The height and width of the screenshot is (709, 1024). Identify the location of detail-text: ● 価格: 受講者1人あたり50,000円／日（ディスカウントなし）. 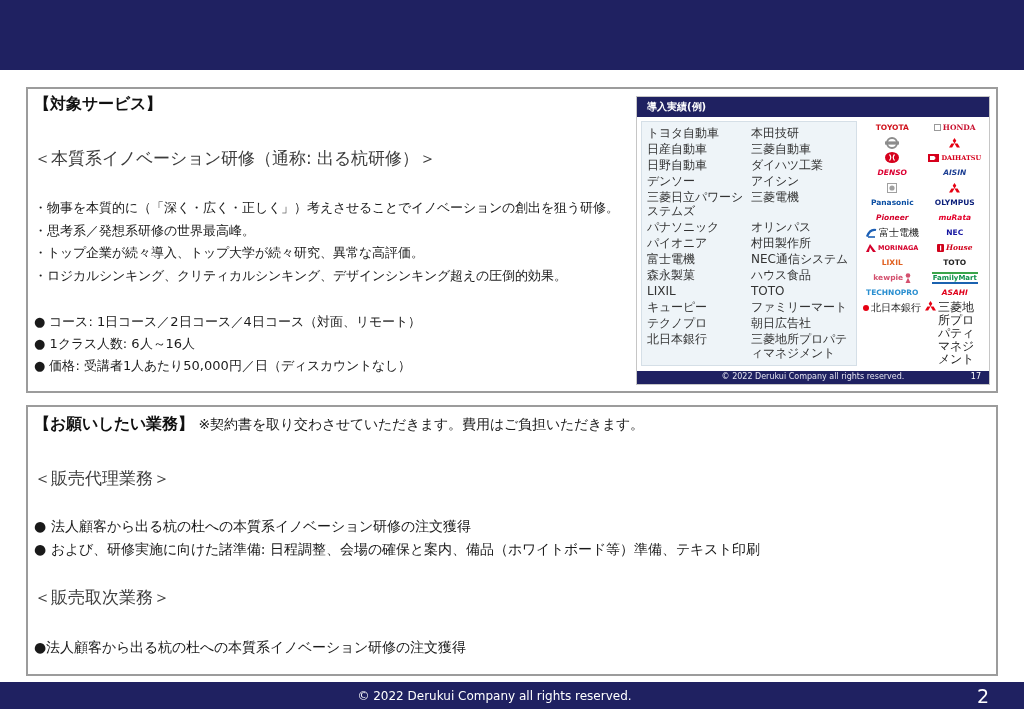
(223, 366).